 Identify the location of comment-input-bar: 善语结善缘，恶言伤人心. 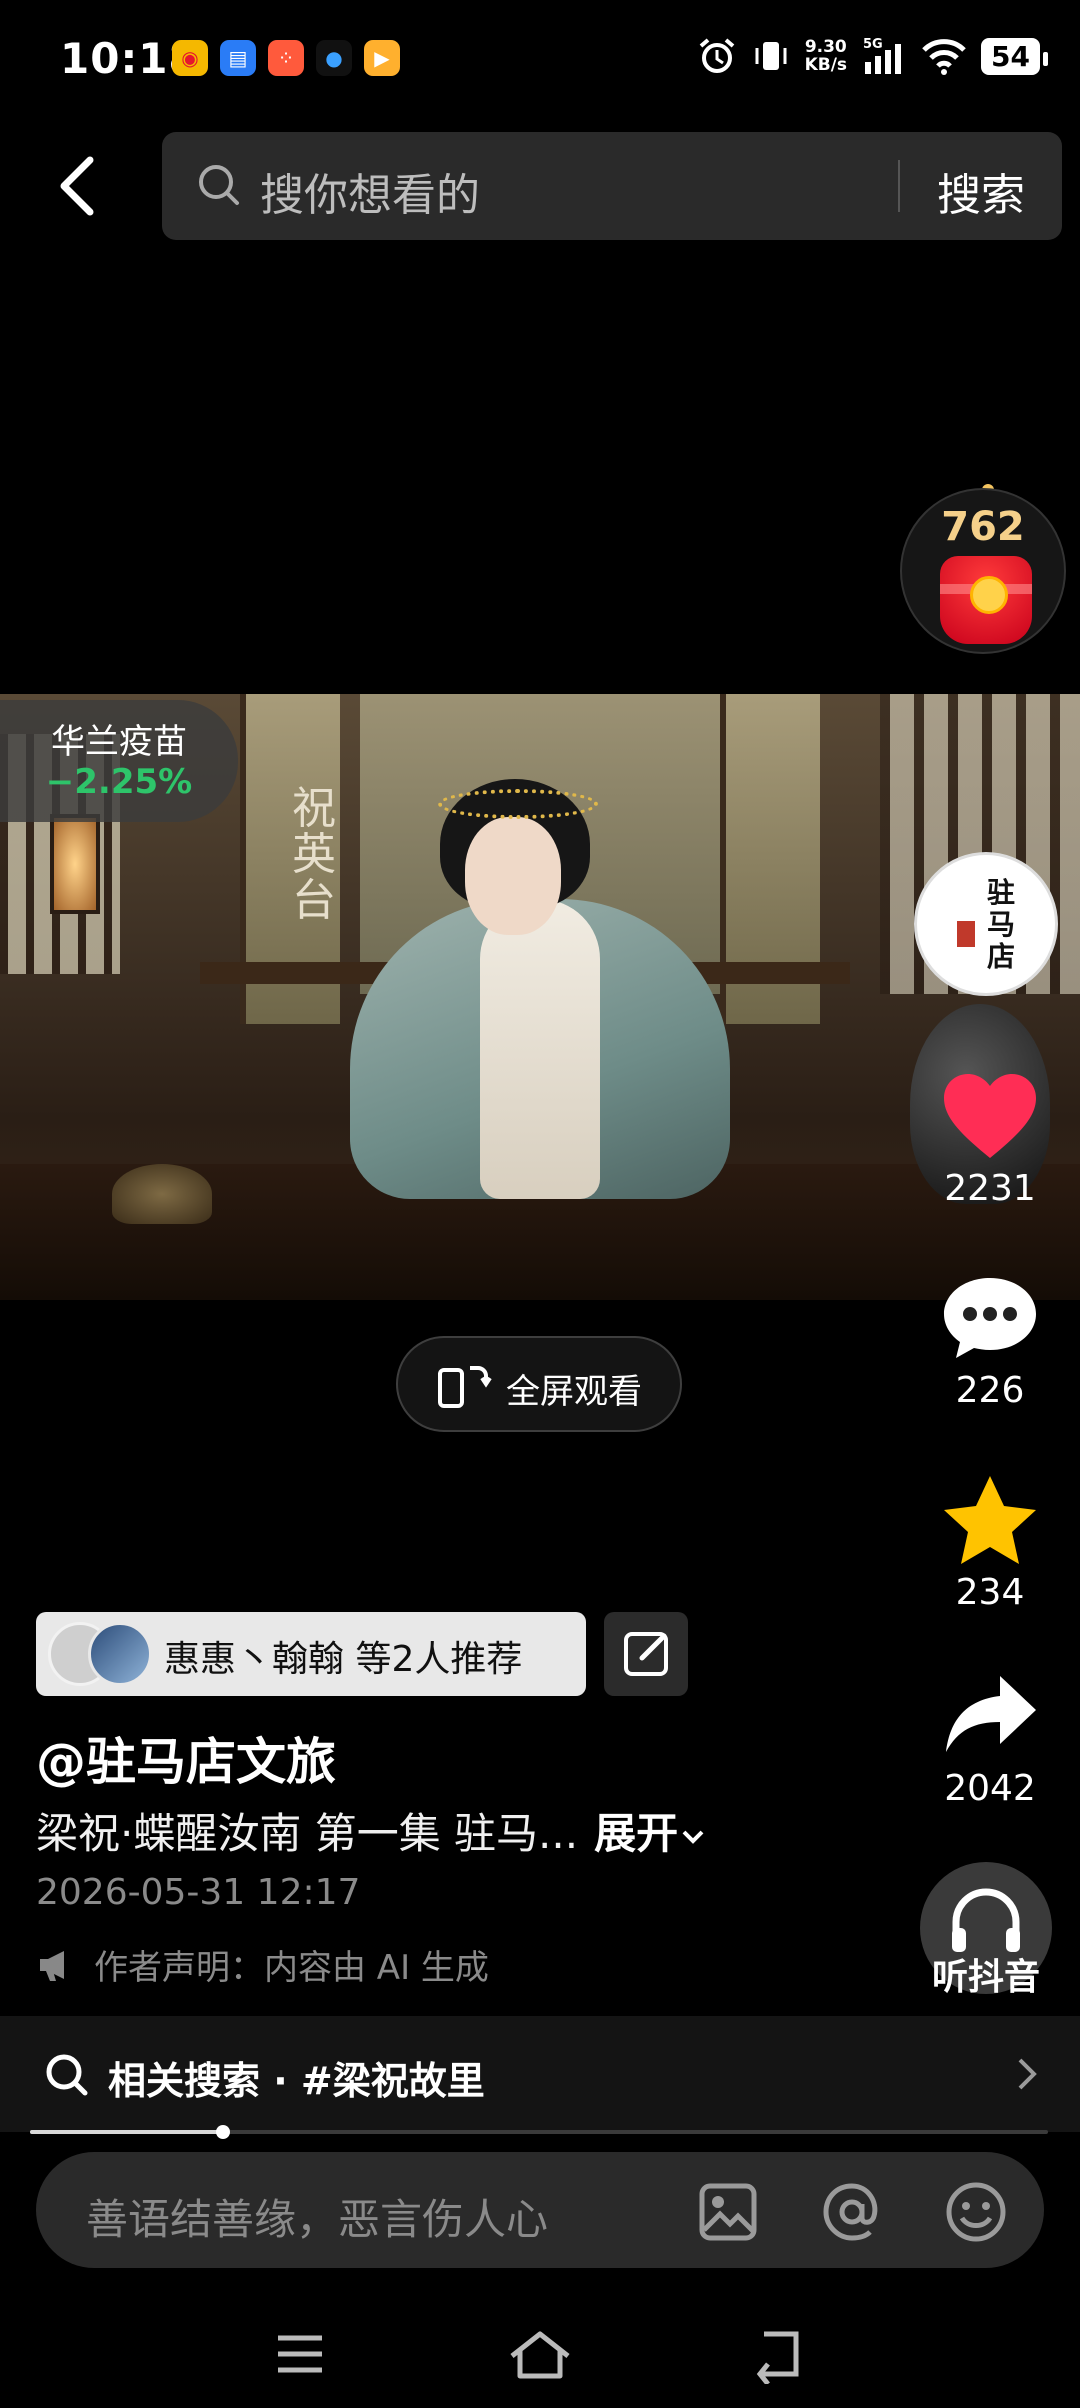
(540, 2210).